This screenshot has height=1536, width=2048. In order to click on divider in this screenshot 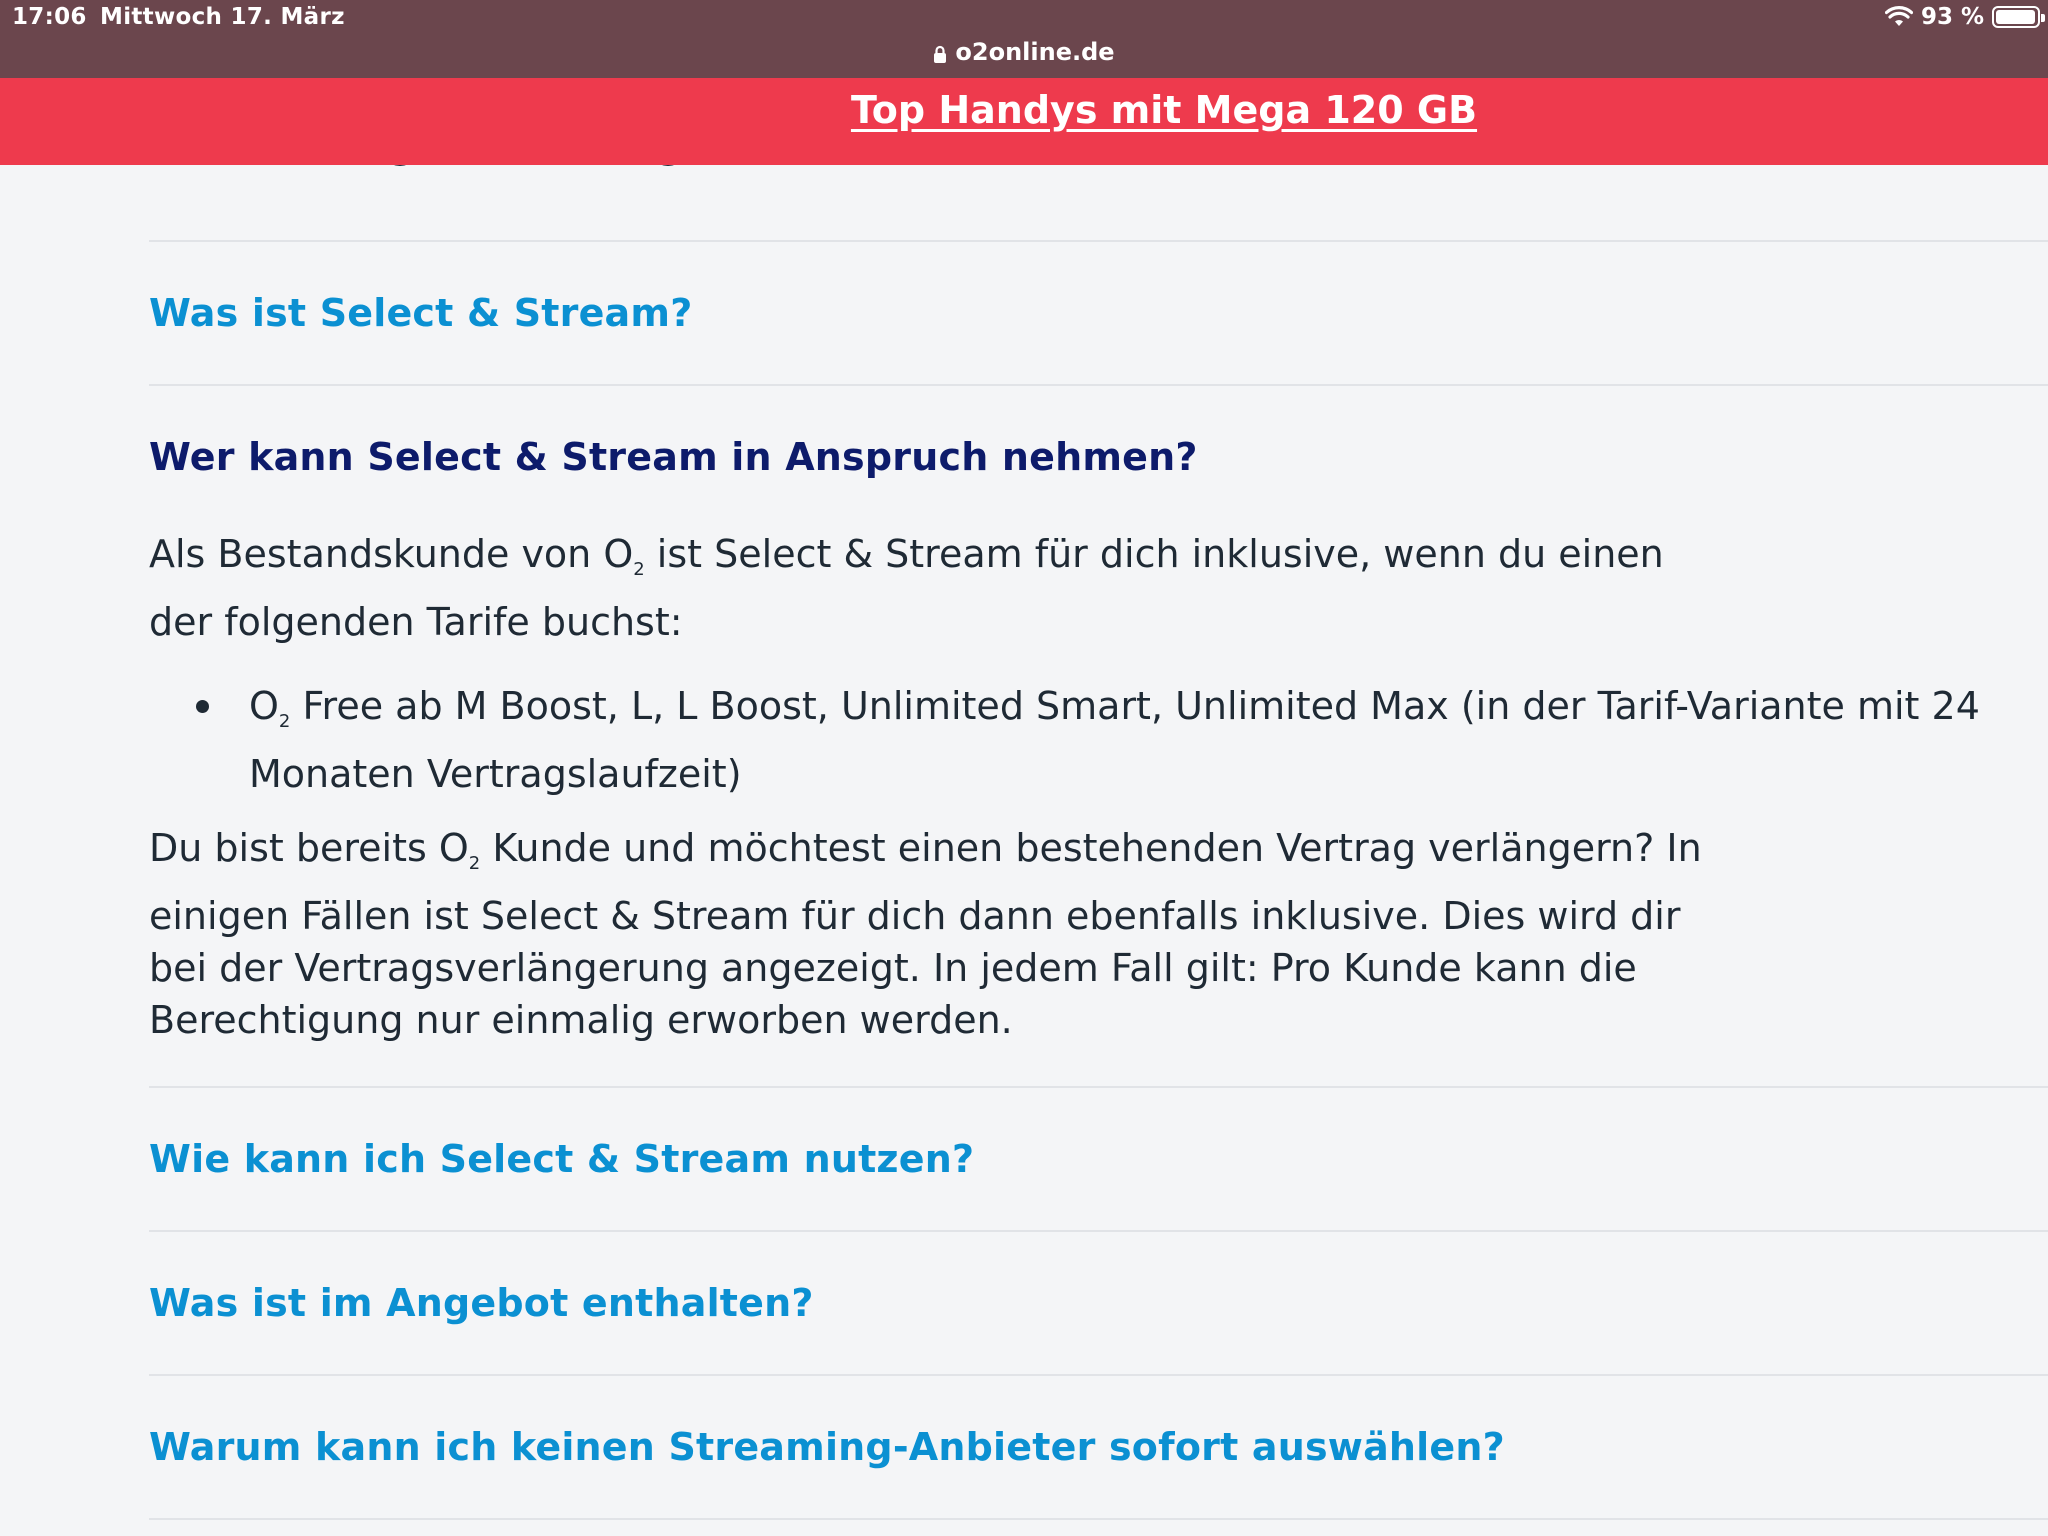, I will do `click(1098, 1519)`.